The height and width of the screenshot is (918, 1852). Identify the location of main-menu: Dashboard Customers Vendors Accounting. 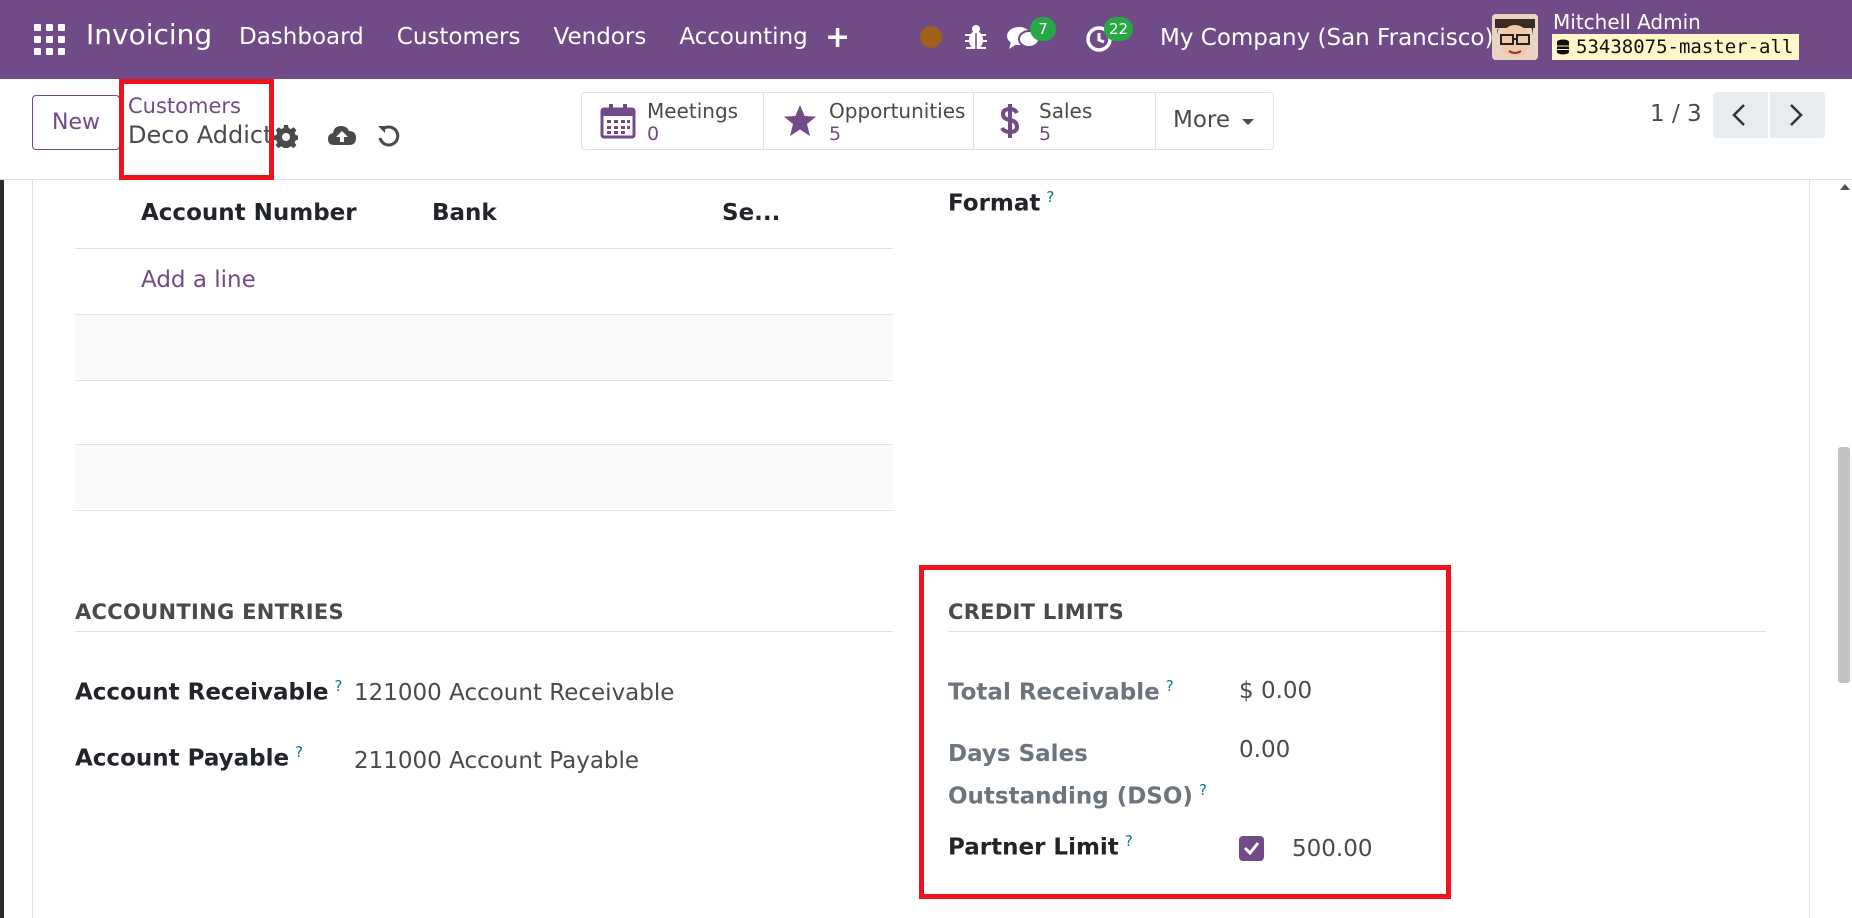
(540, 37).